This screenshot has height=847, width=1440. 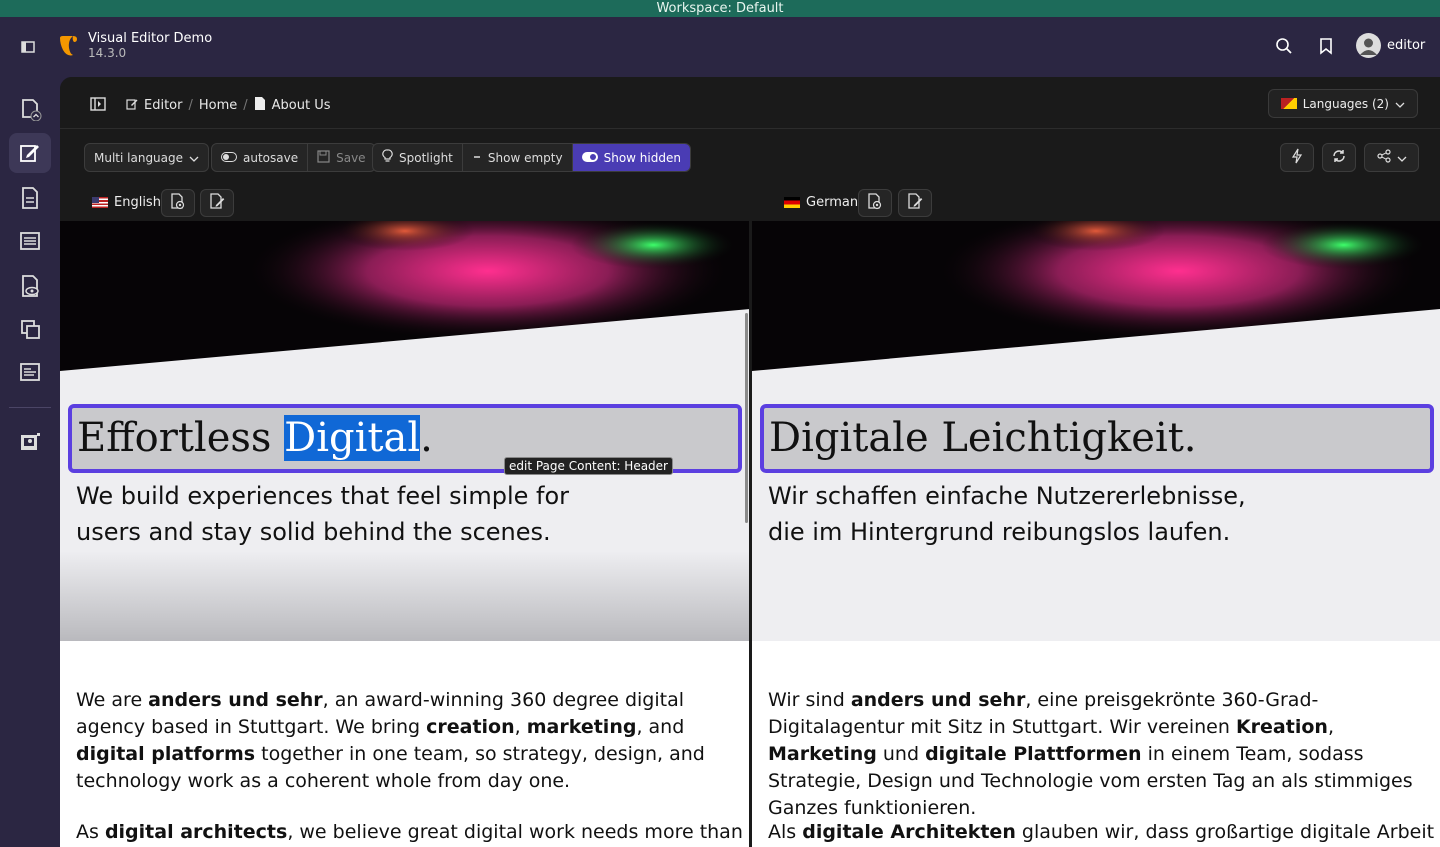 What do you see at coordinates (166, 754) in the screenshot?
I see `text-bold: digital platforms` at bounding box center [166, 754].